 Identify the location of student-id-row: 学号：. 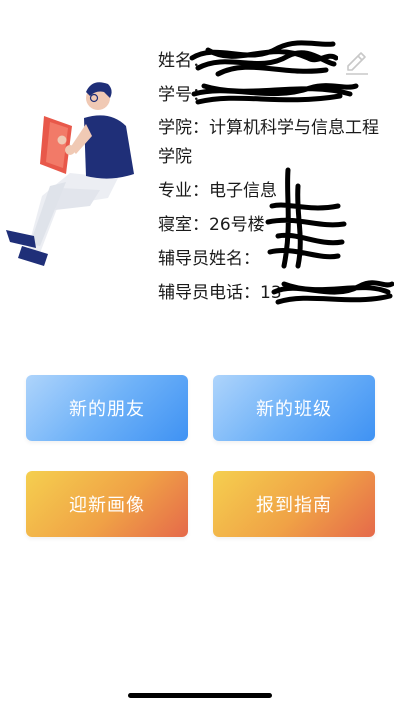
(276, 95).